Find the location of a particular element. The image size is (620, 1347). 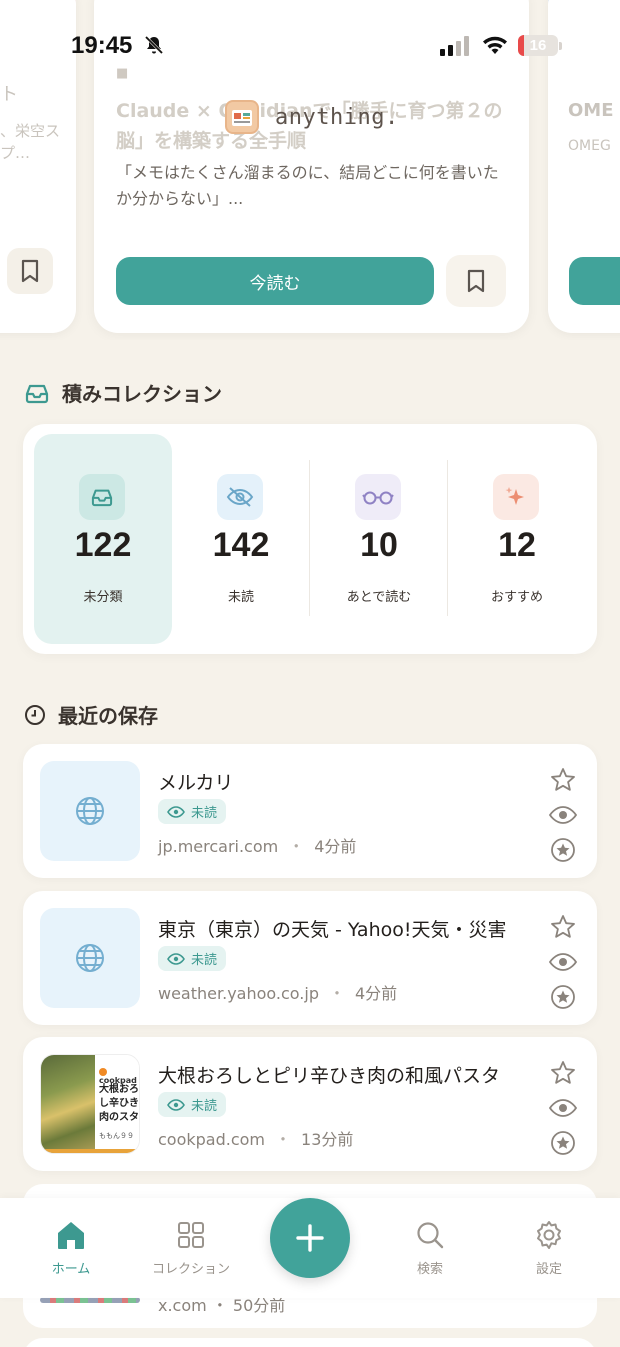

recent-header: 最近の保存 is located at coordinates (91, 714).